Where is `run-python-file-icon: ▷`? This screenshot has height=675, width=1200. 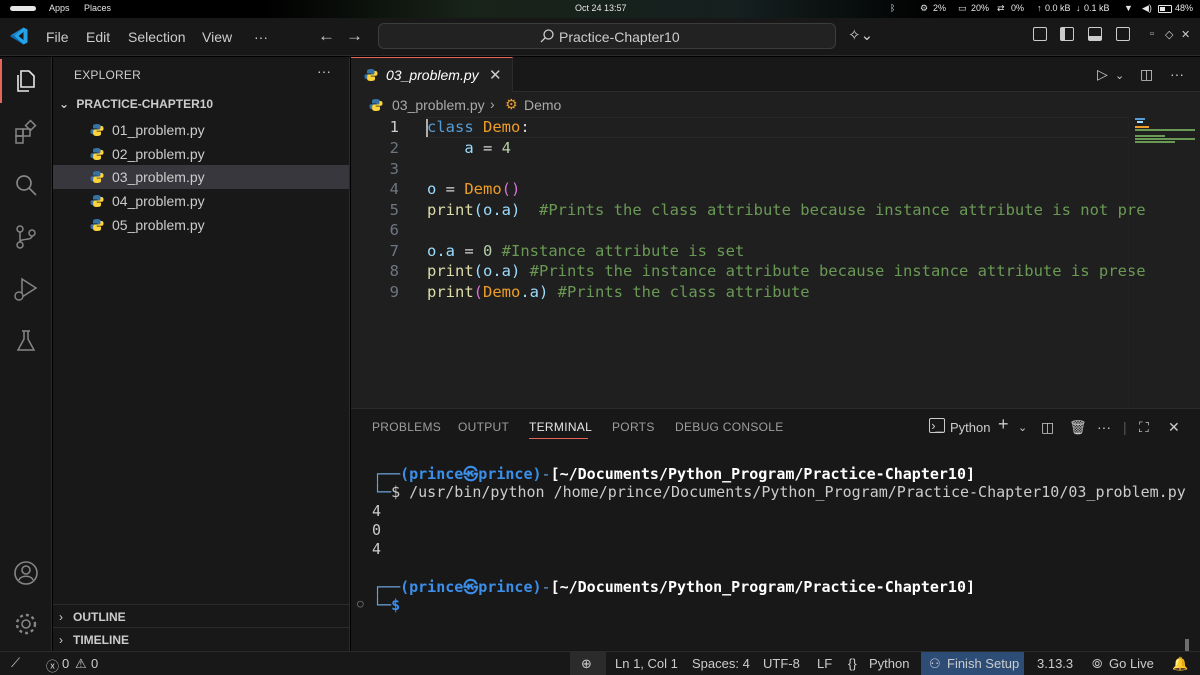
run-python-file-icon: ▷ is located at coordinates (1102, 74).